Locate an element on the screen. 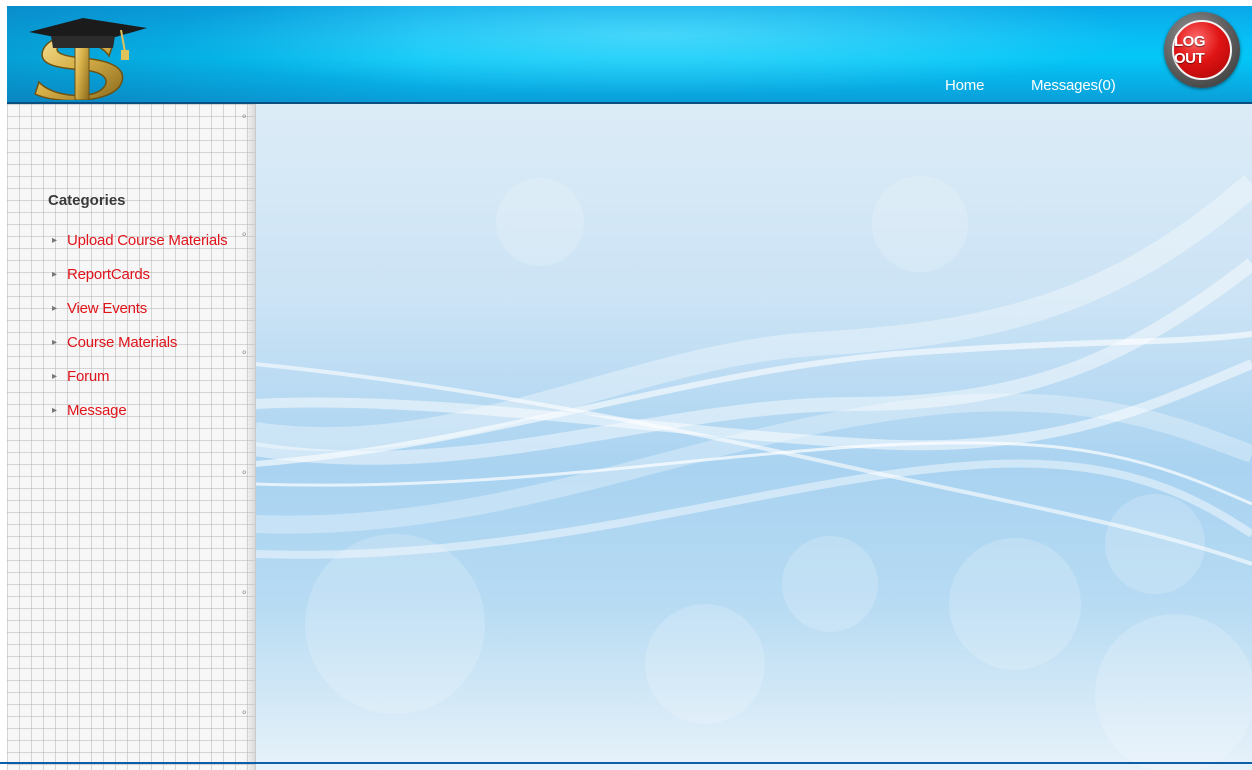 The width and height of the screenshot is (1252, 770). menu-link: Forum is located at coordinates (88, 376).